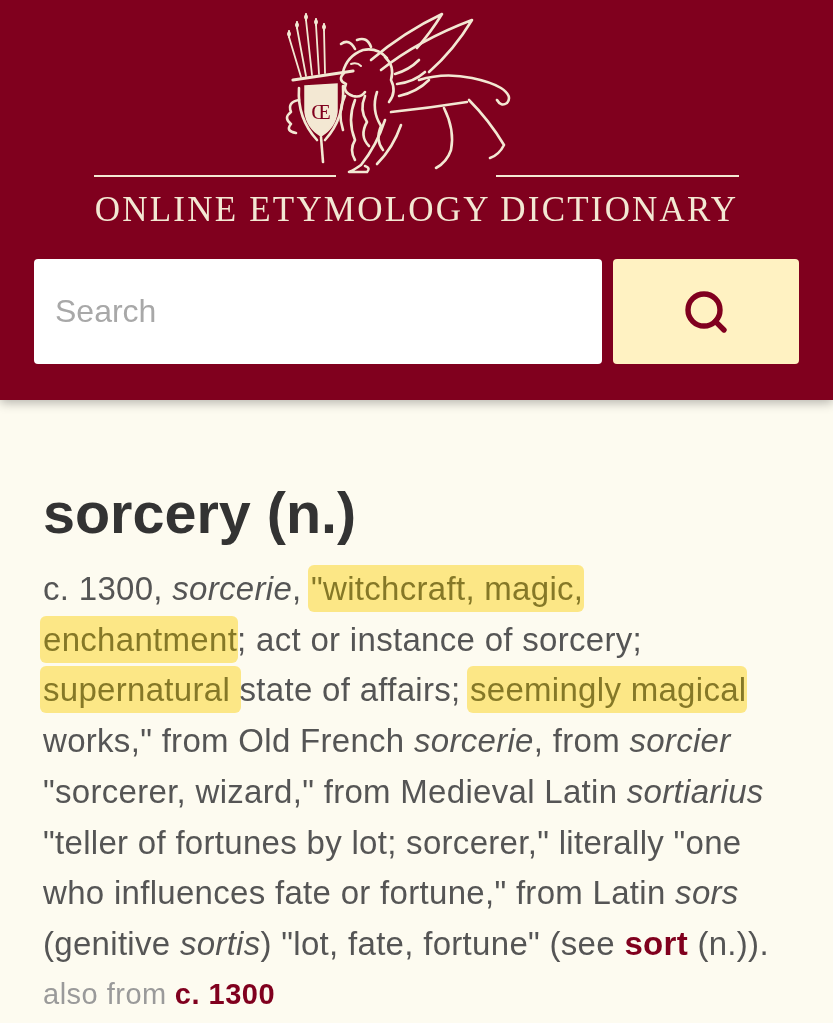  What do you see at coordinates (318, 311) in the screenshot?
I see `search-field: Search` at bounding box center [318, 311].